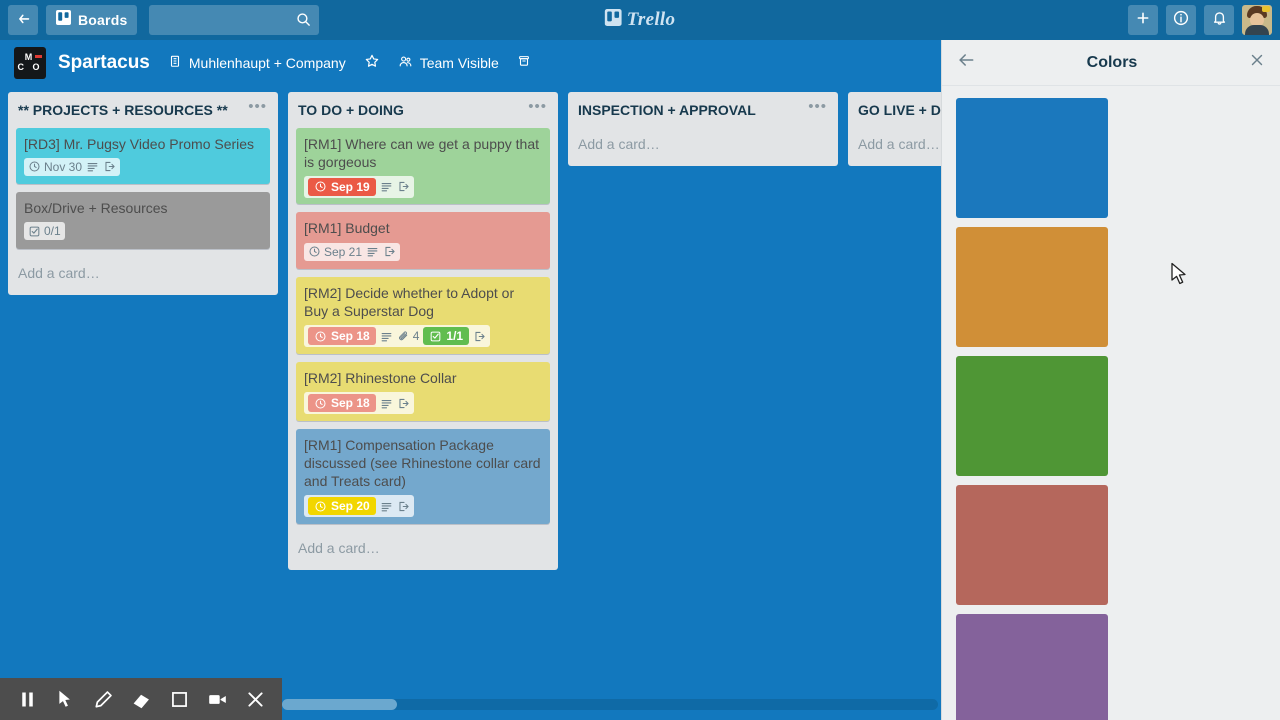  Describe the element at coordinates (27, 699) in the screenshot. I see `pause-button` at that location.